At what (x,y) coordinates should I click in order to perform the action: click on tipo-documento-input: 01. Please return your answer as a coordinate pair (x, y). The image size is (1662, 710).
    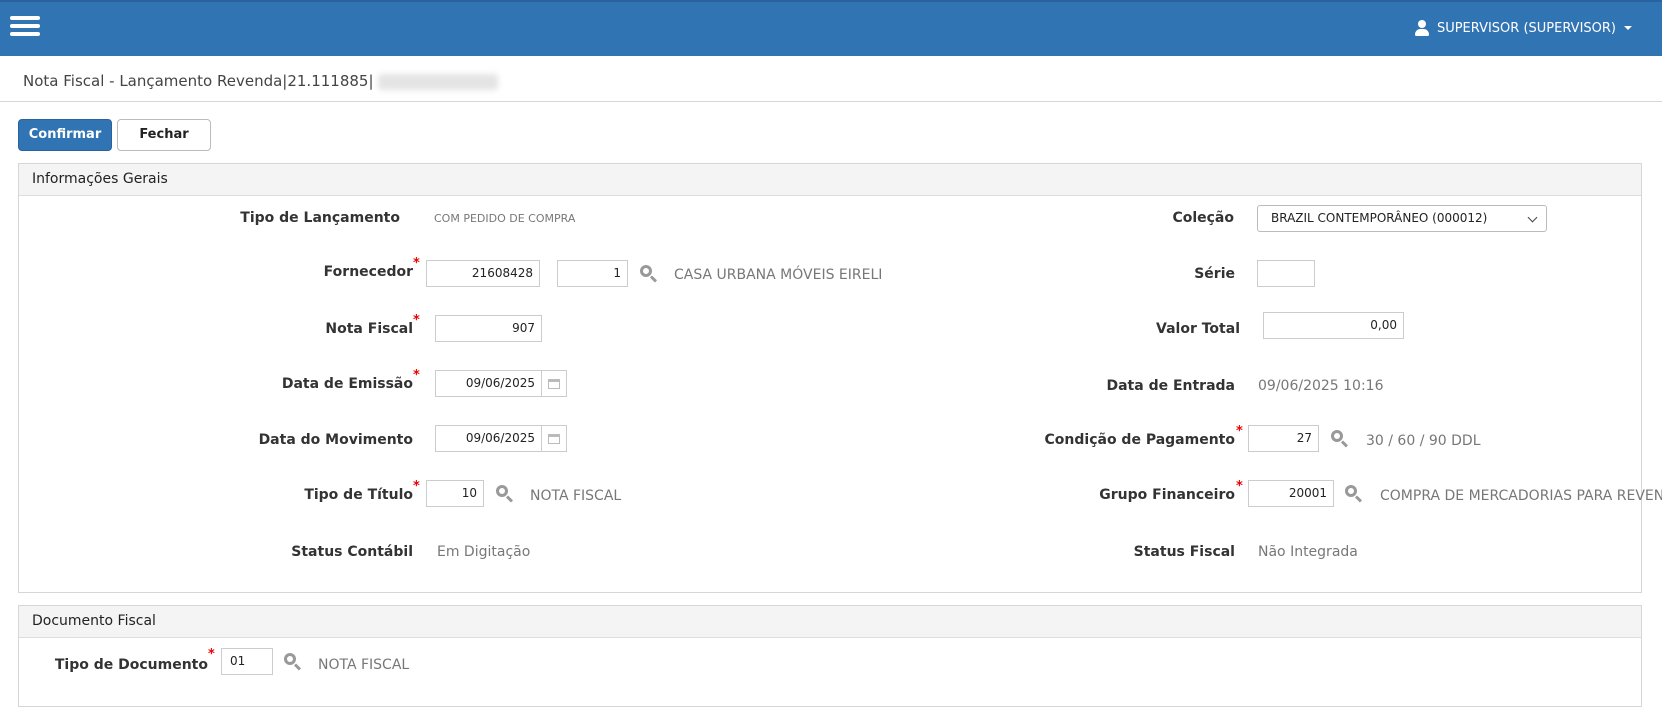
    Looking at the image, I should click on (247, 661).